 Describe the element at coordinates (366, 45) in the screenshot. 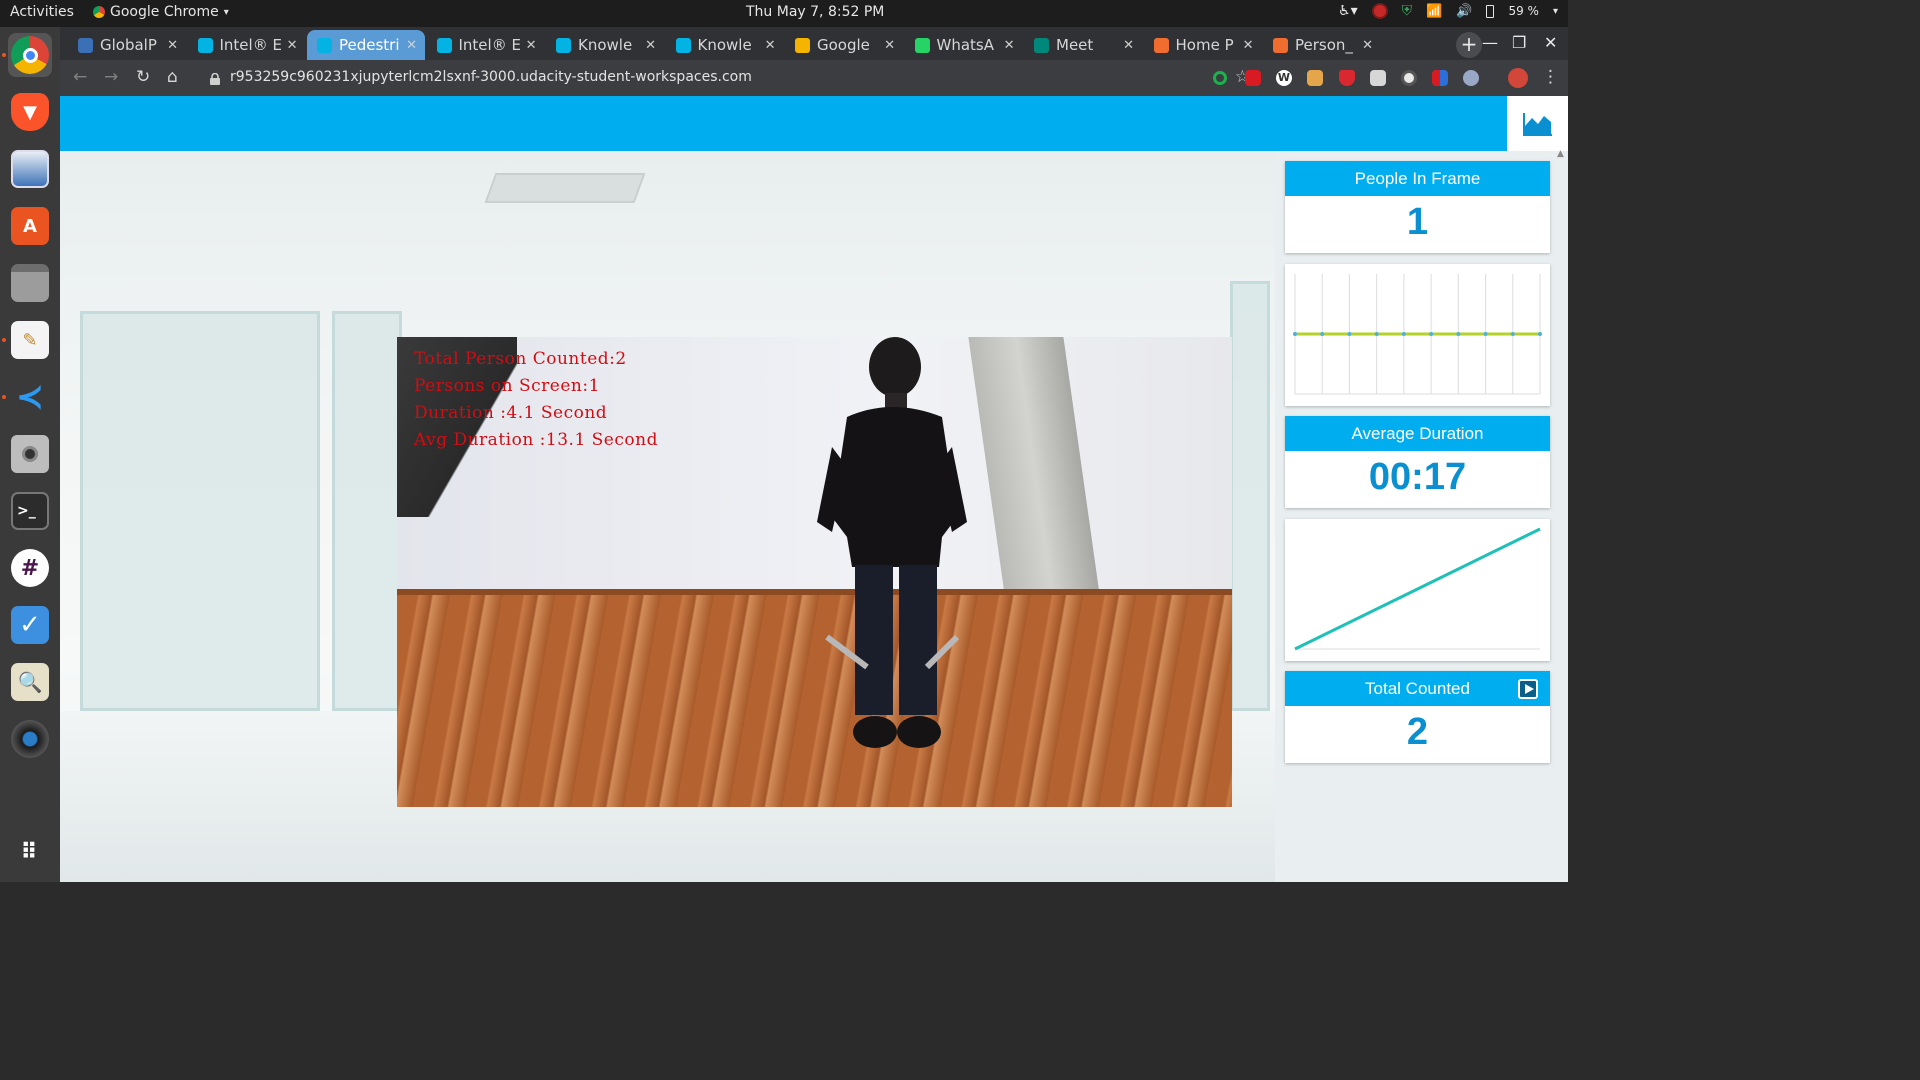

I see `browser-tab: Pedestri ✕` at that location.